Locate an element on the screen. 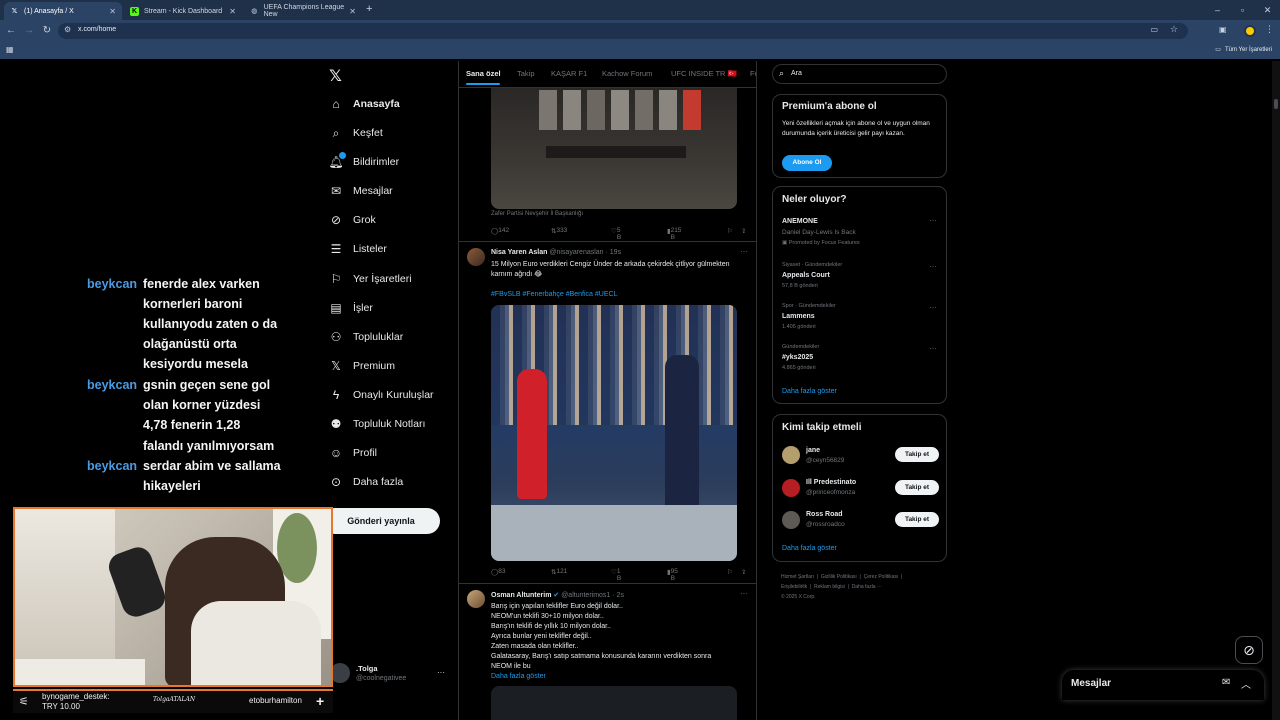  sidebar-item-jobs: ▤ İşler is located at coordinates (351, 308).